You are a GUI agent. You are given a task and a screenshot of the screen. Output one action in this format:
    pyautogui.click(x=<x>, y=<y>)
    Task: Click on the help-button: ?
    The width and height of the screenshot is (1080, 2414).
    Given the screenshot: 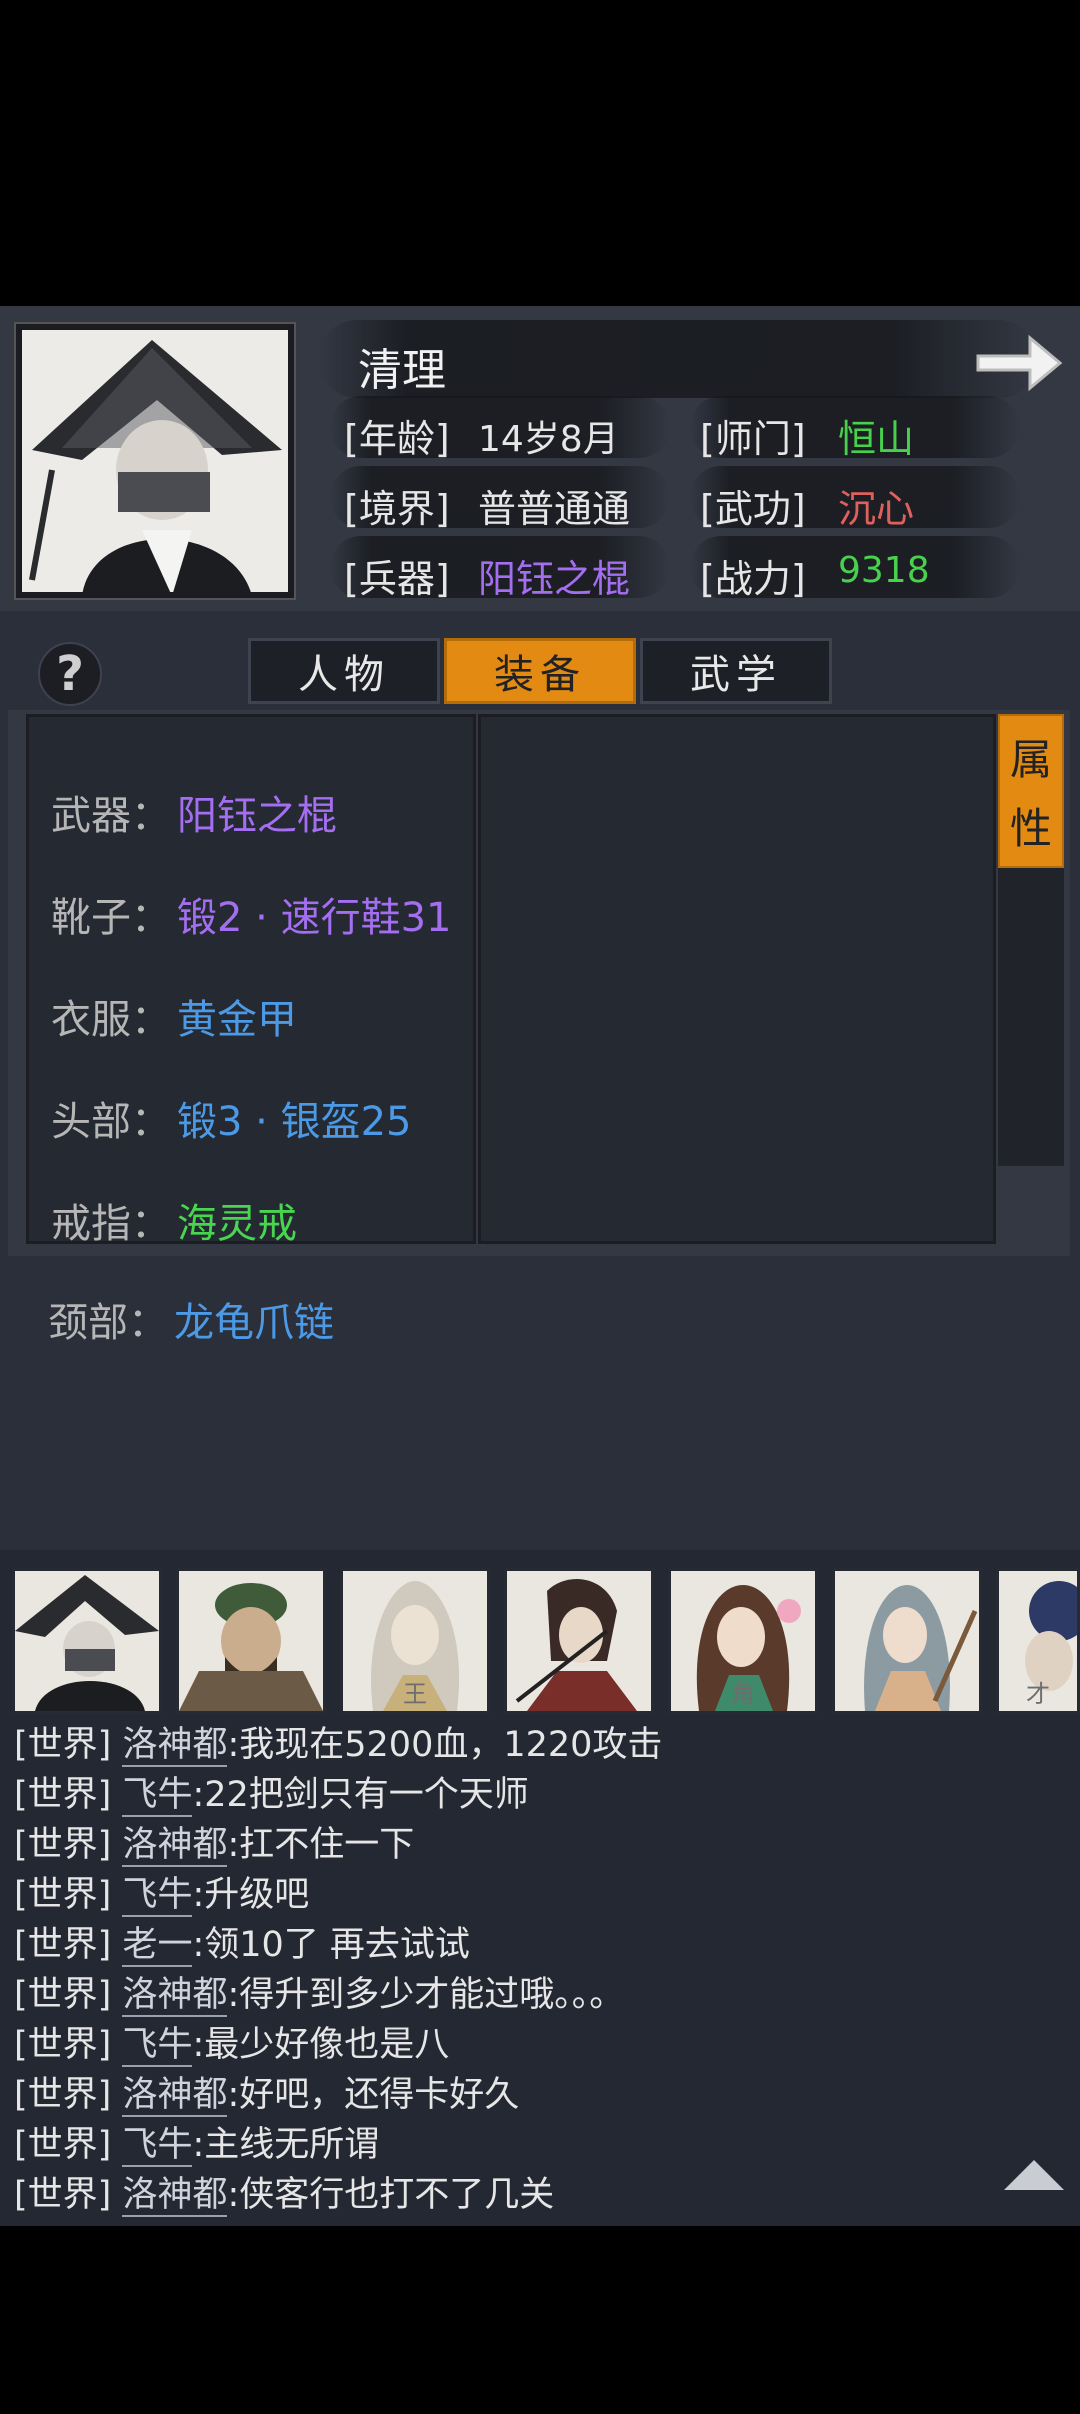 What is the action you would take?
    pyautogui.click(x=70, y=674)
    